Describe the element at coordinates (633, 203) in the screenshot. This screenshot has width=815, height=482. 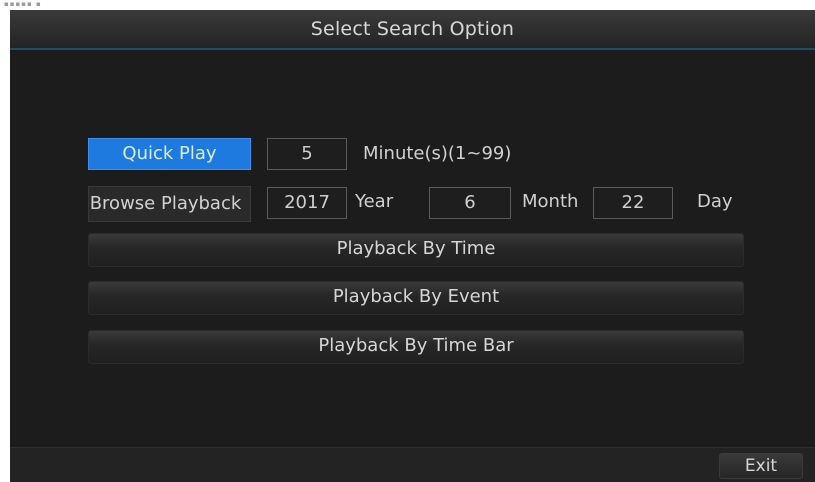
I see `day-input: 22` at that location.